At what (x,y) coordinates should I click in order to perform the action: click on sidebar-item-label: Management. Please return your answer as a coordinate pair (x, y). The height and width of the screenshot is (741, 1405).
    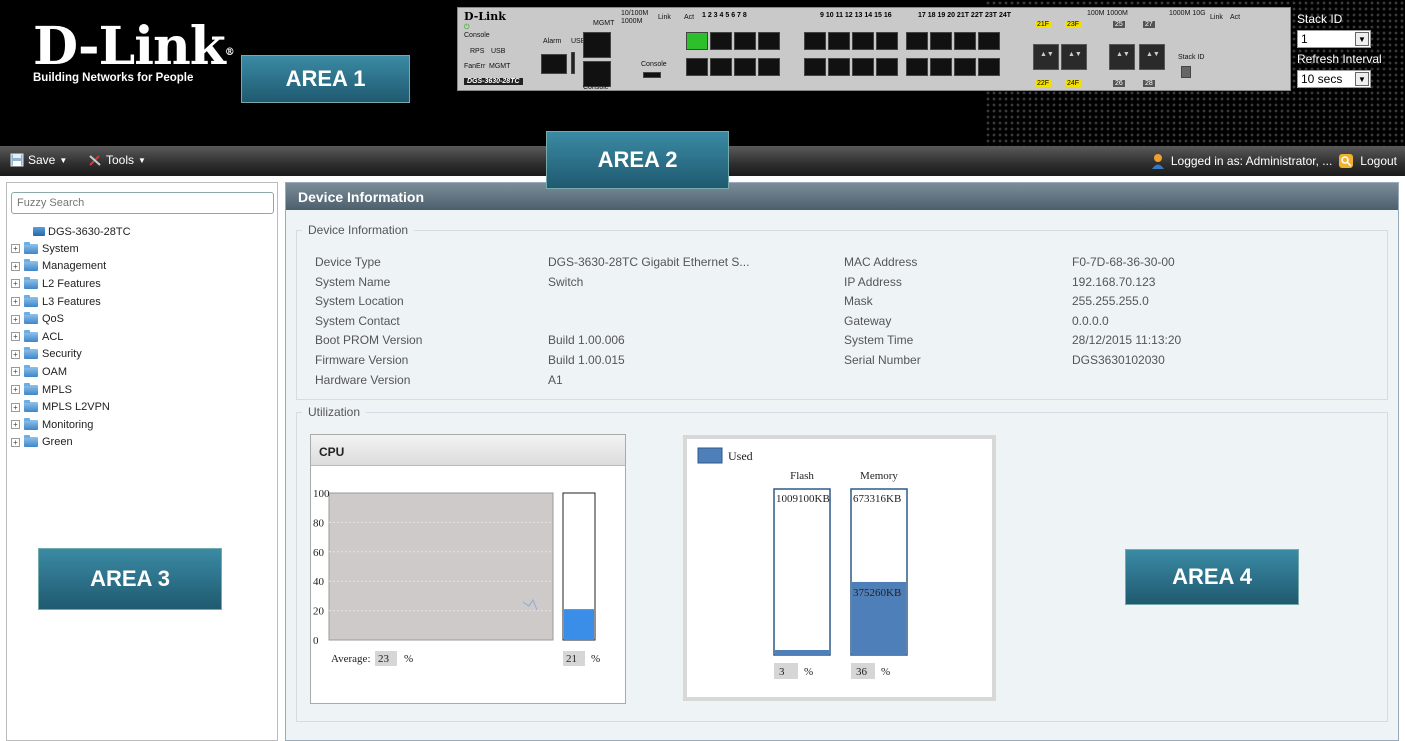
    Looking at the image, I should click on (74, 266).